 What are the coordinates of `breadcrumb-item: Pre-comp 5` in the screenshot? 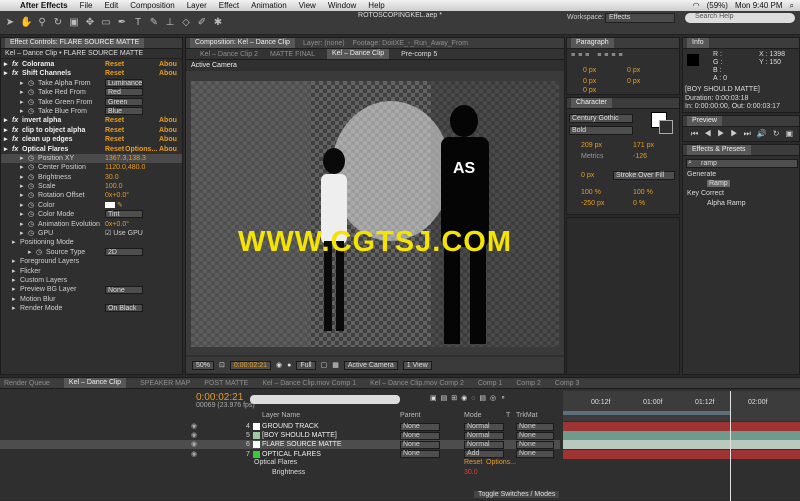 It's located at (419, 54).